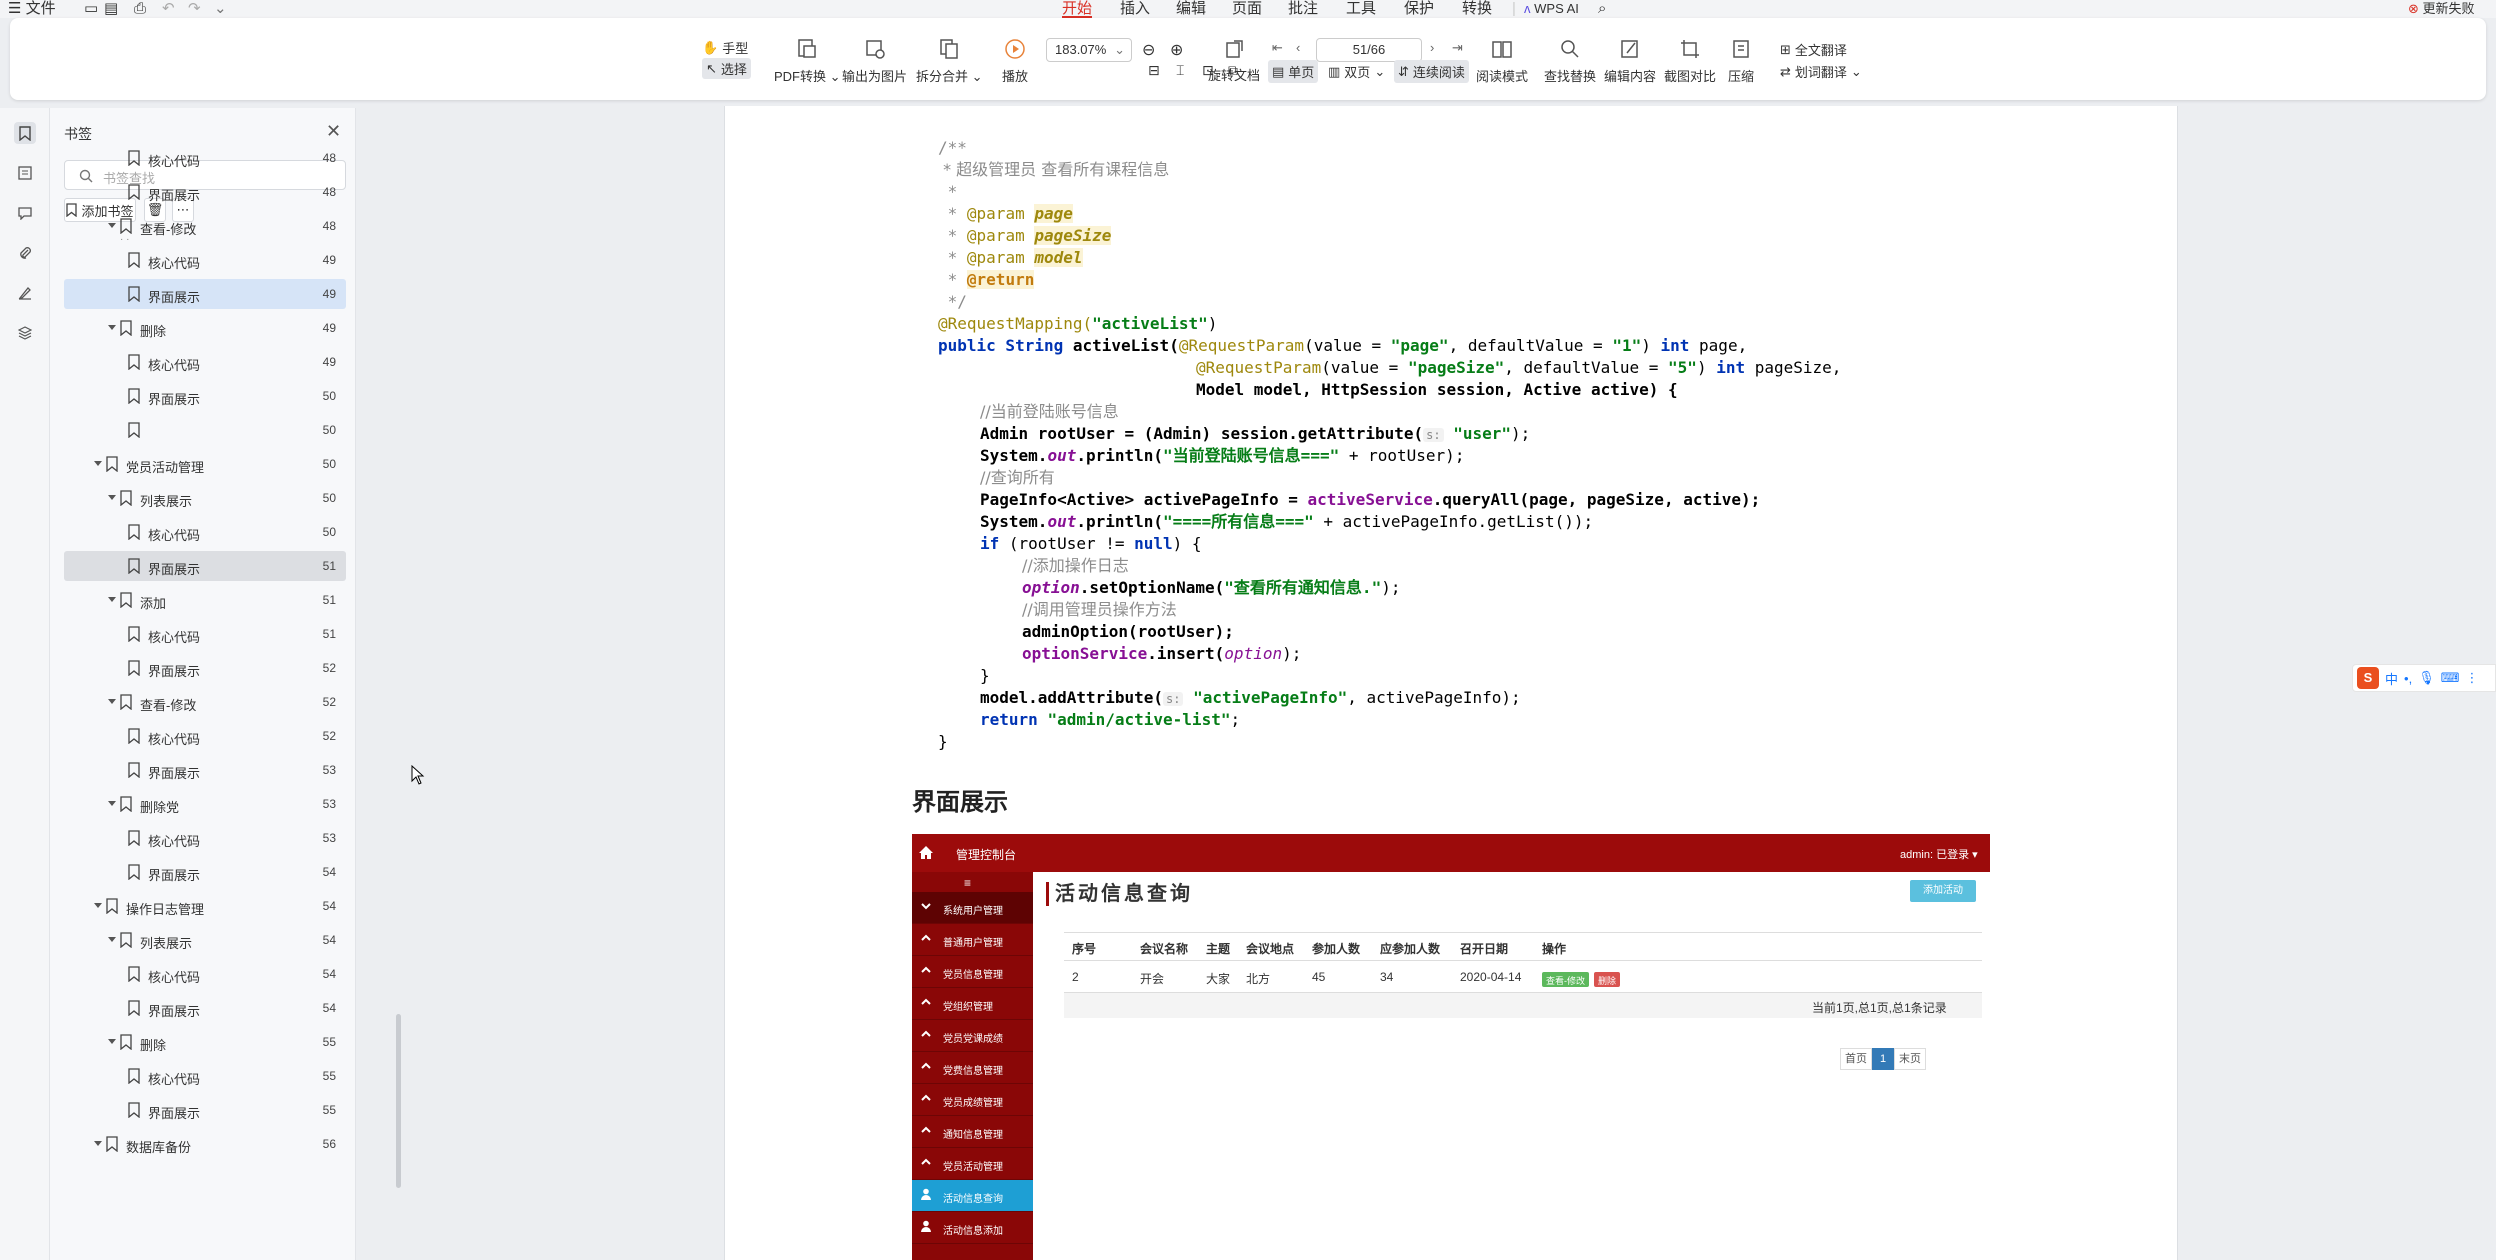 The height and width of the screenshot is (1260, 2496). Describe the element at coordinates (1015, 61) in the screenshot. I see `play-button: 播放` at that location.